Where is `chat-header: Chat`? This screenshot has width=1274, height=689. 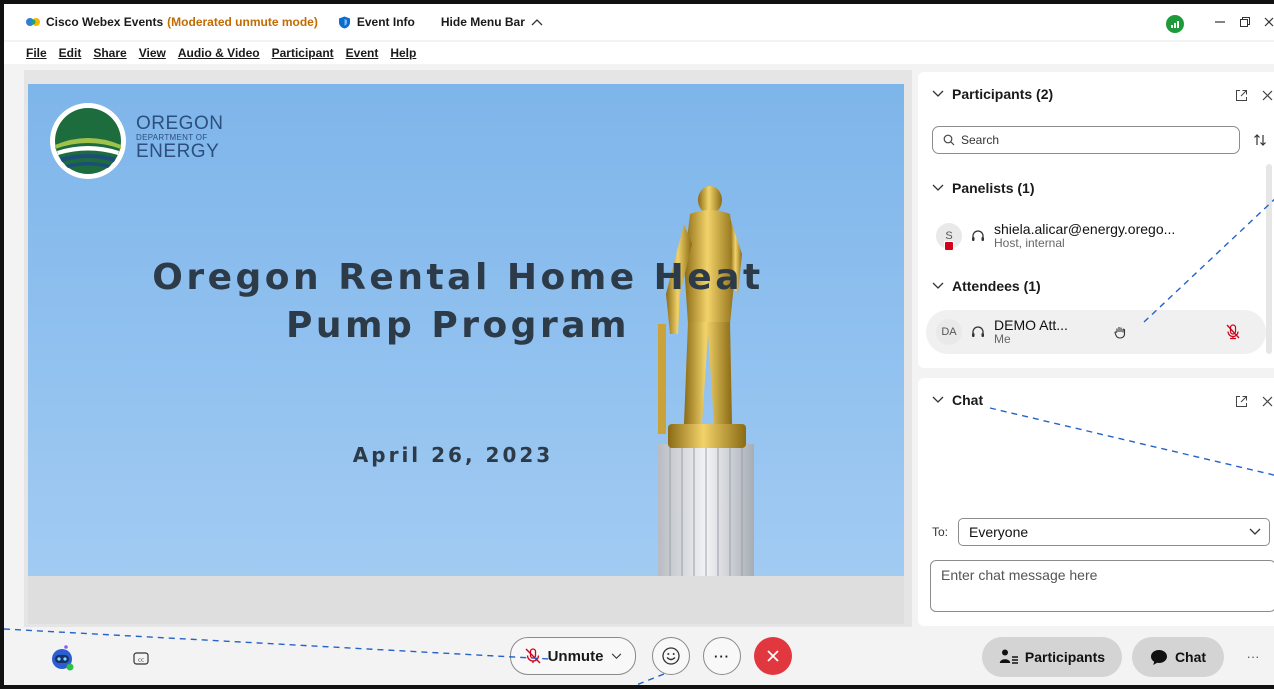 chat-header: Chat is located at coordinates (957, 400).